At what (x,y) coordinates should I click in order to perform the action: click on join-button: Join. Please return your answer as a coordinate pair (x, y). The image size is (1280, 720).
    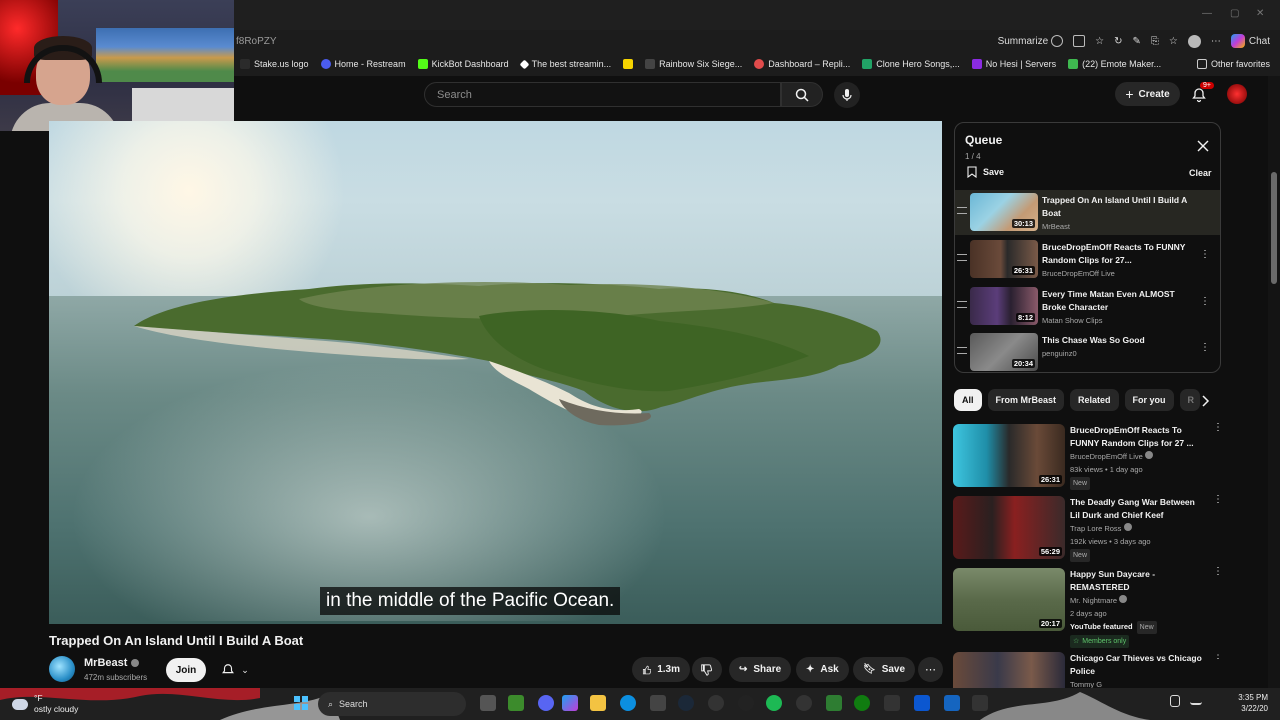
    Looking at the image, I should click on (186, 670).